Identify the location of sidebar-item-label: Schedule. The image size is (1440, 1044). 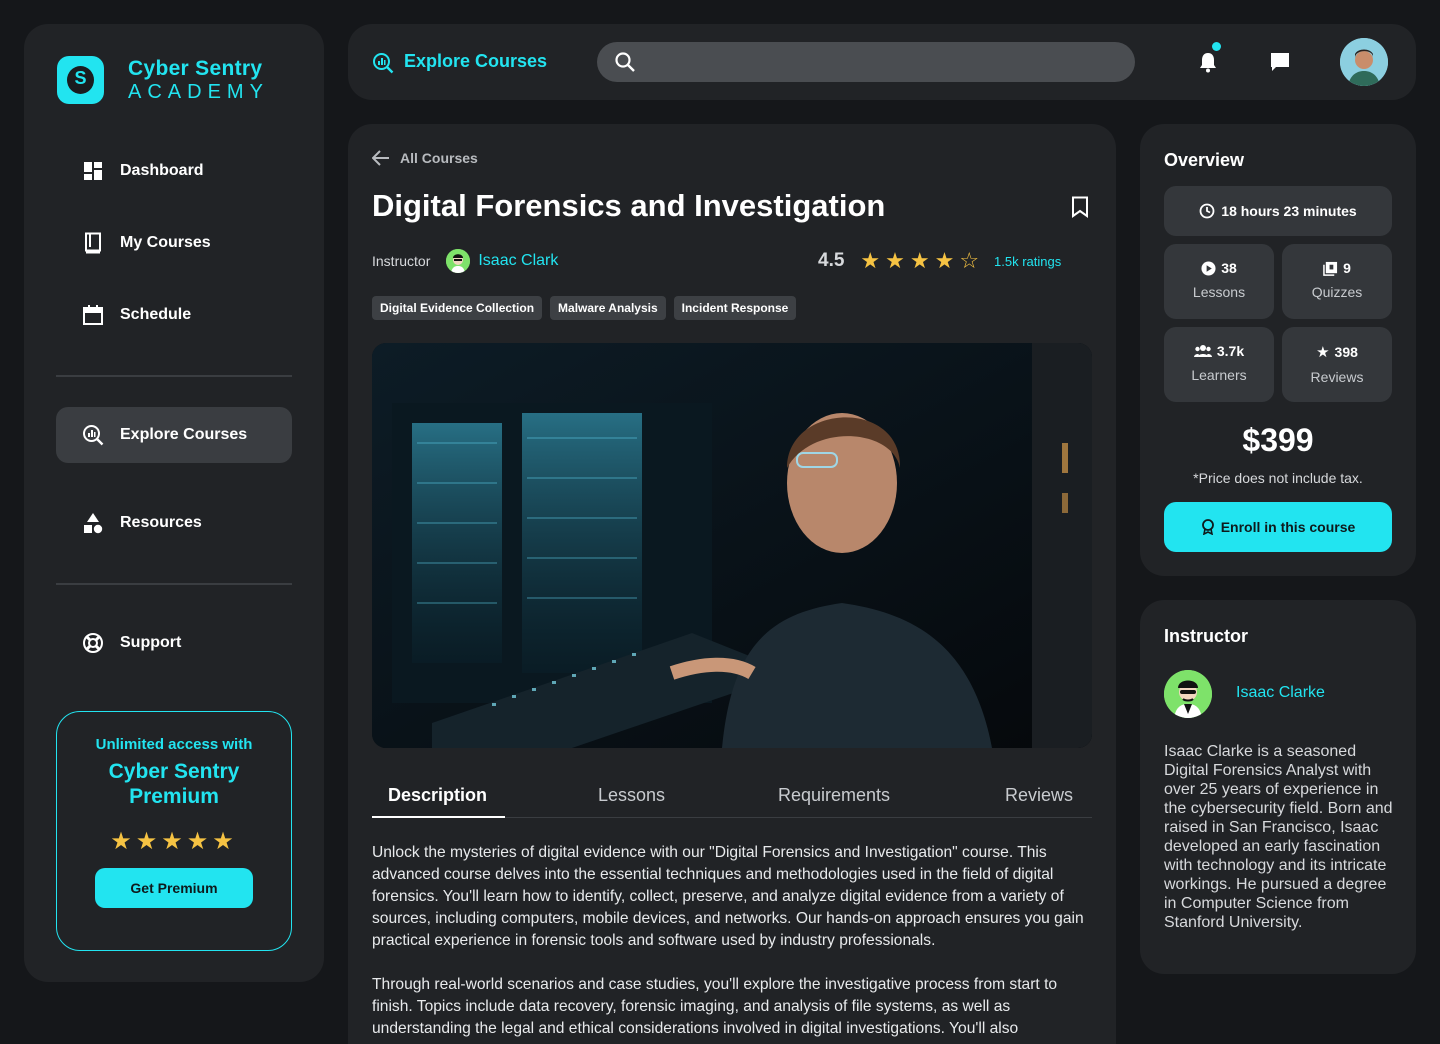
(156, 314).